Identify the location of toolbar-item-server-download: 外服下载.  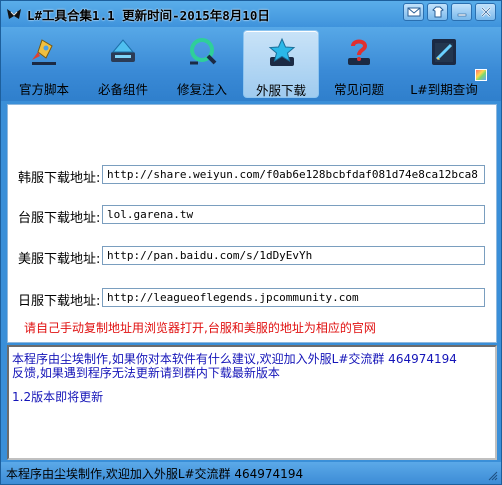
(281, 64).